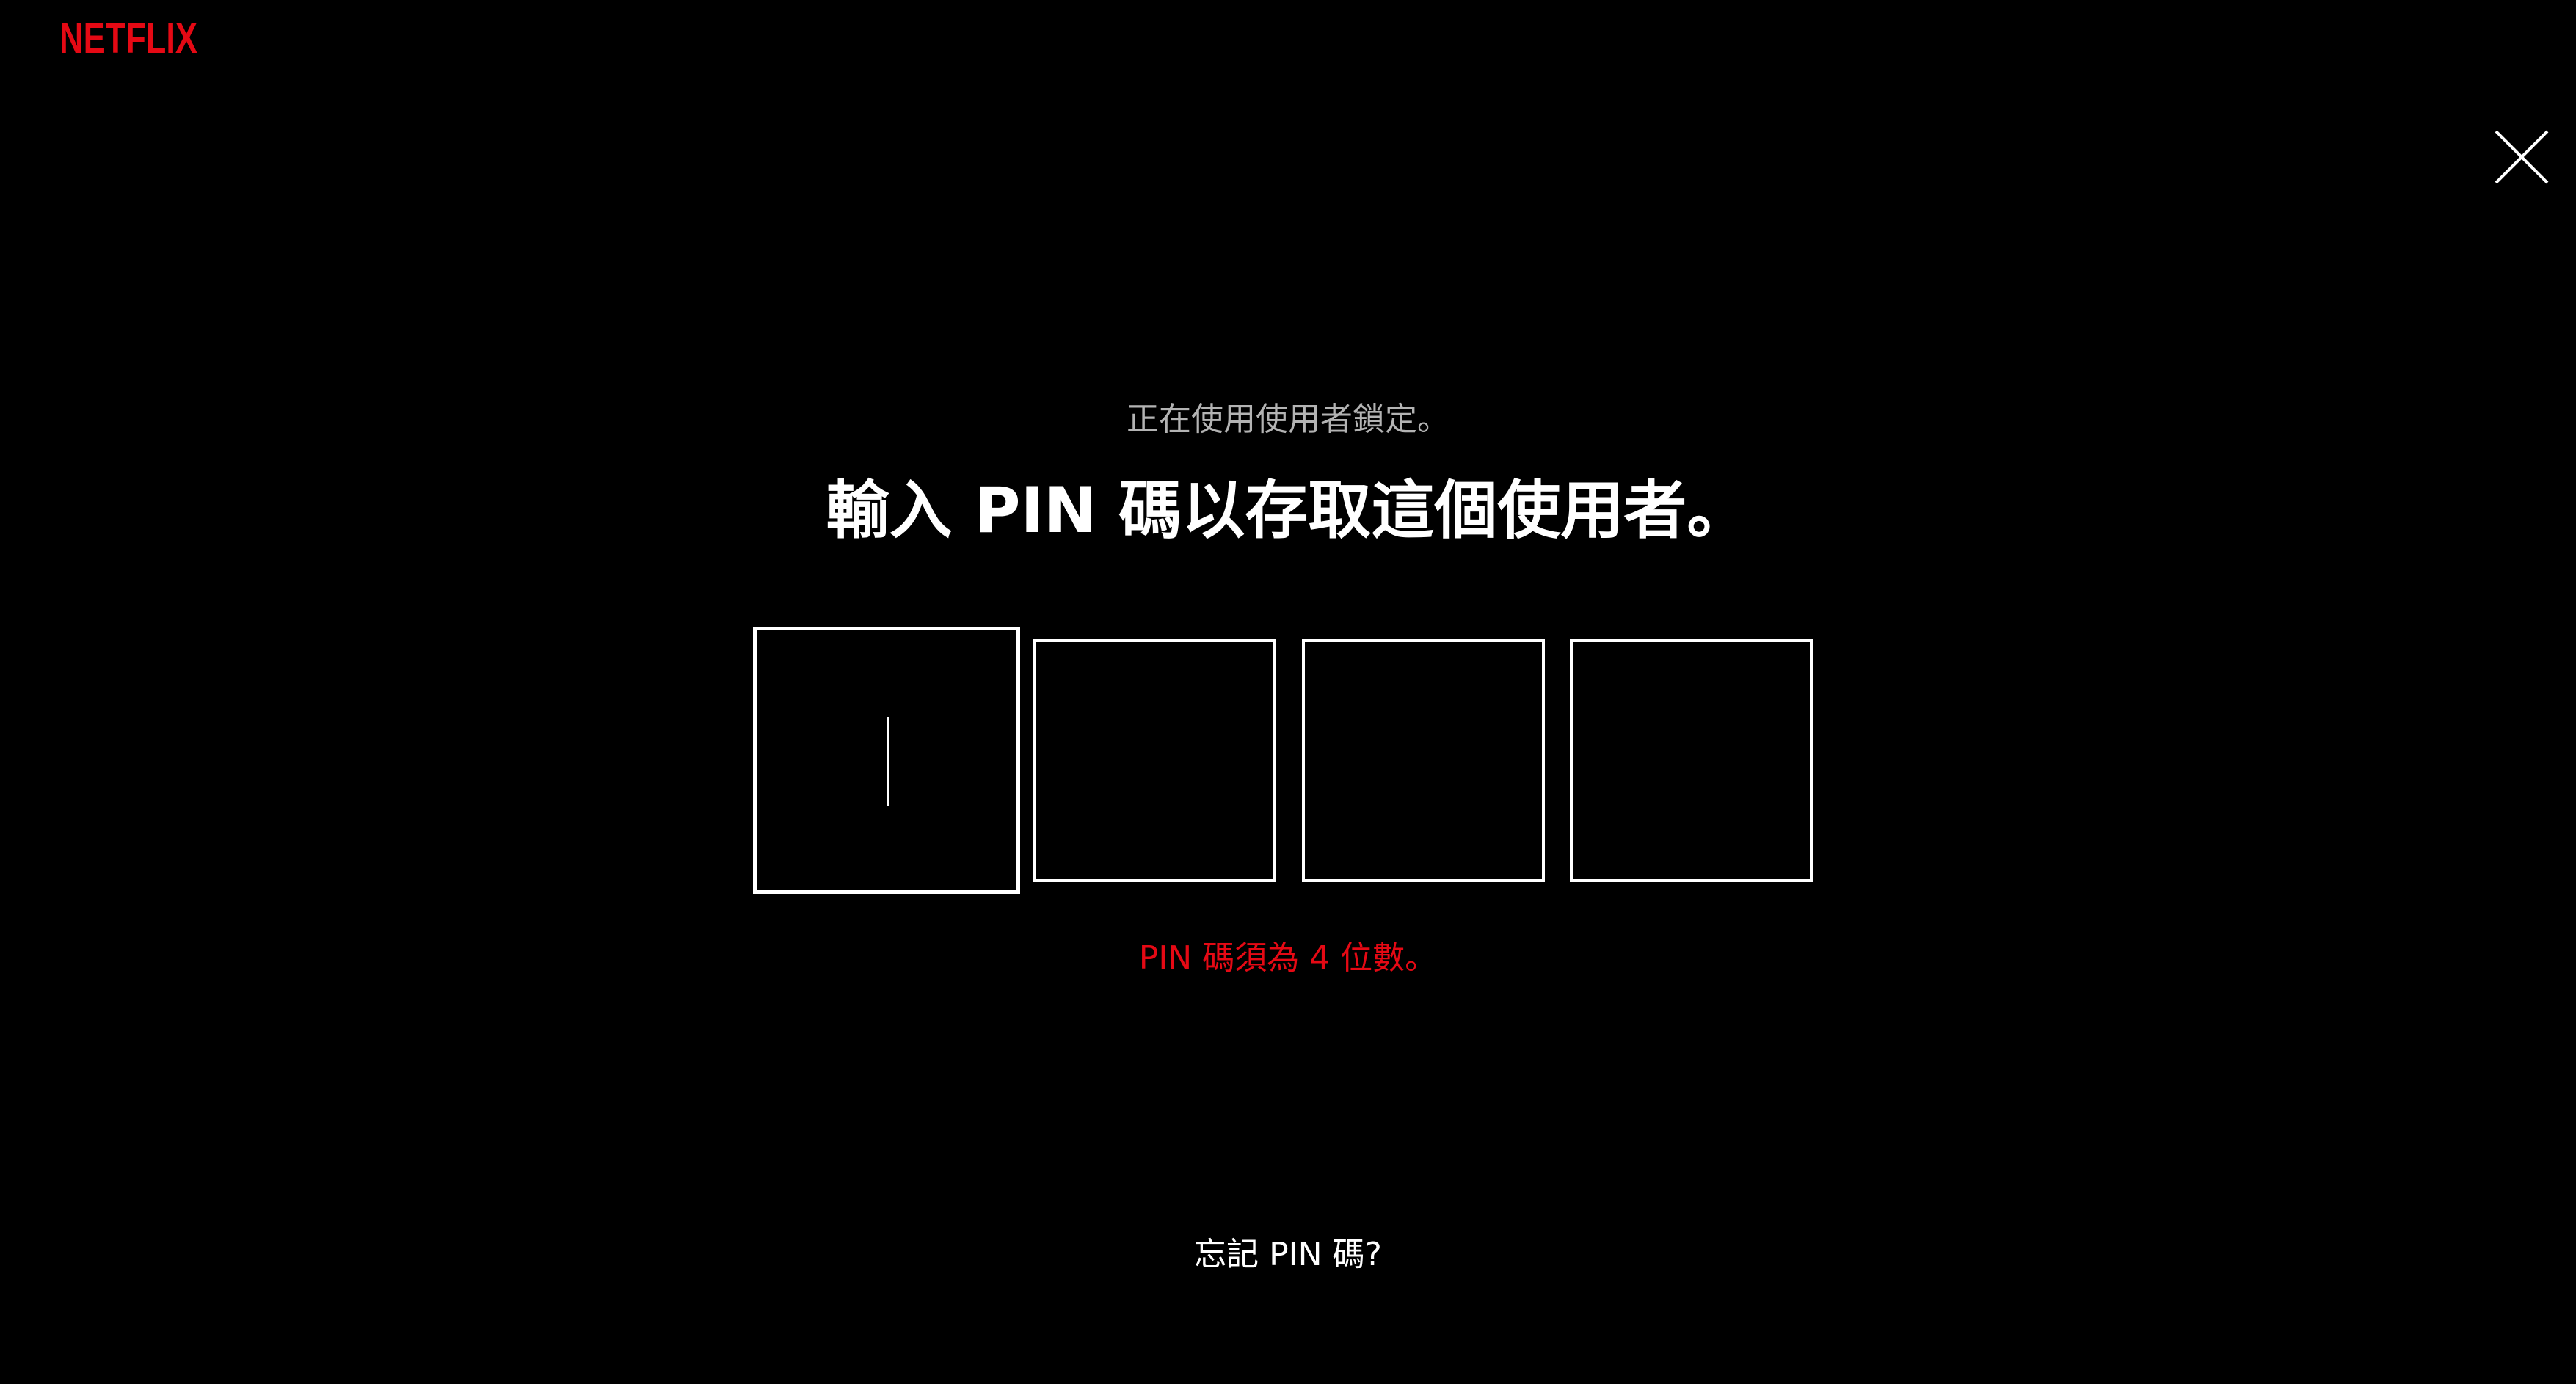  What do you see at coordinates (1288, 419) in the screenshot?
I see `profile-lock-status: 正在使用使用者鎖定。` at bounding box center [1288, 419].